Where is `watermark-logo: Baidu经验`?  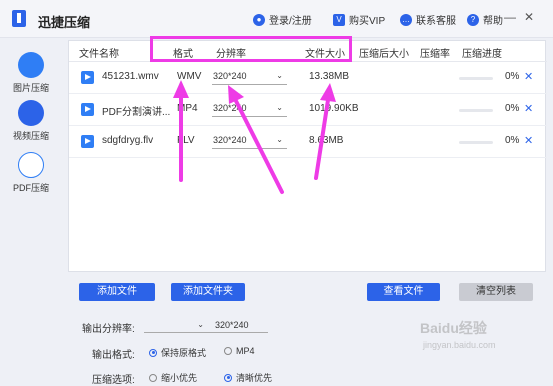 watermark-logo: Baidu经验 is located at coordinates (453, 328).